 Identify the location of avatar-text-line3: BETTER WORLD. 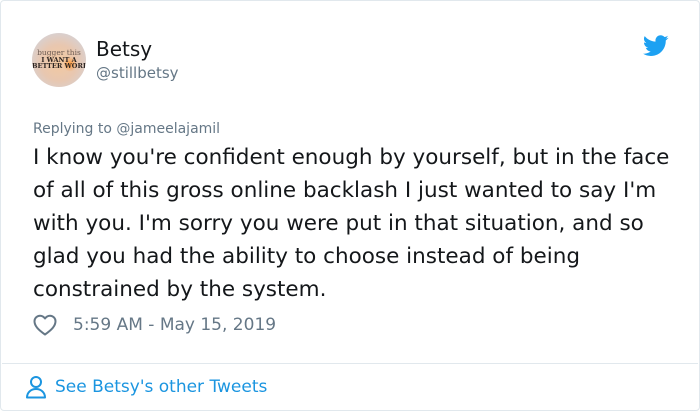
(59, 66).